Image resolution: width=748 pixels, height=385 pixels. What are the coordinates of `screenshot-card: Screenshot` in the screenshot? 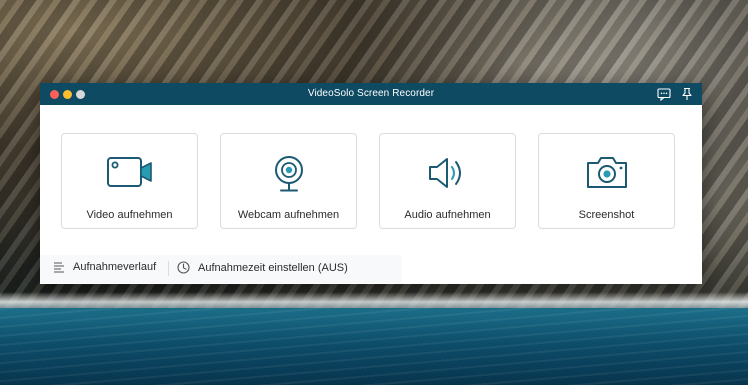 It's located at (606, 181).